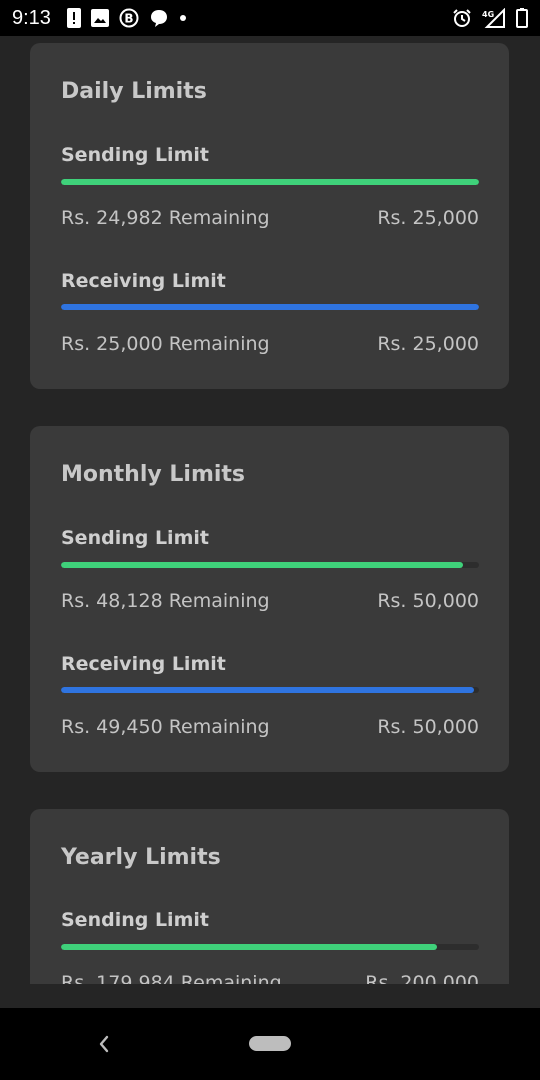  What do you see at coordinates (73, 18) in the screenshot?
I see `alert-icon` at bounding box center [73, 18].